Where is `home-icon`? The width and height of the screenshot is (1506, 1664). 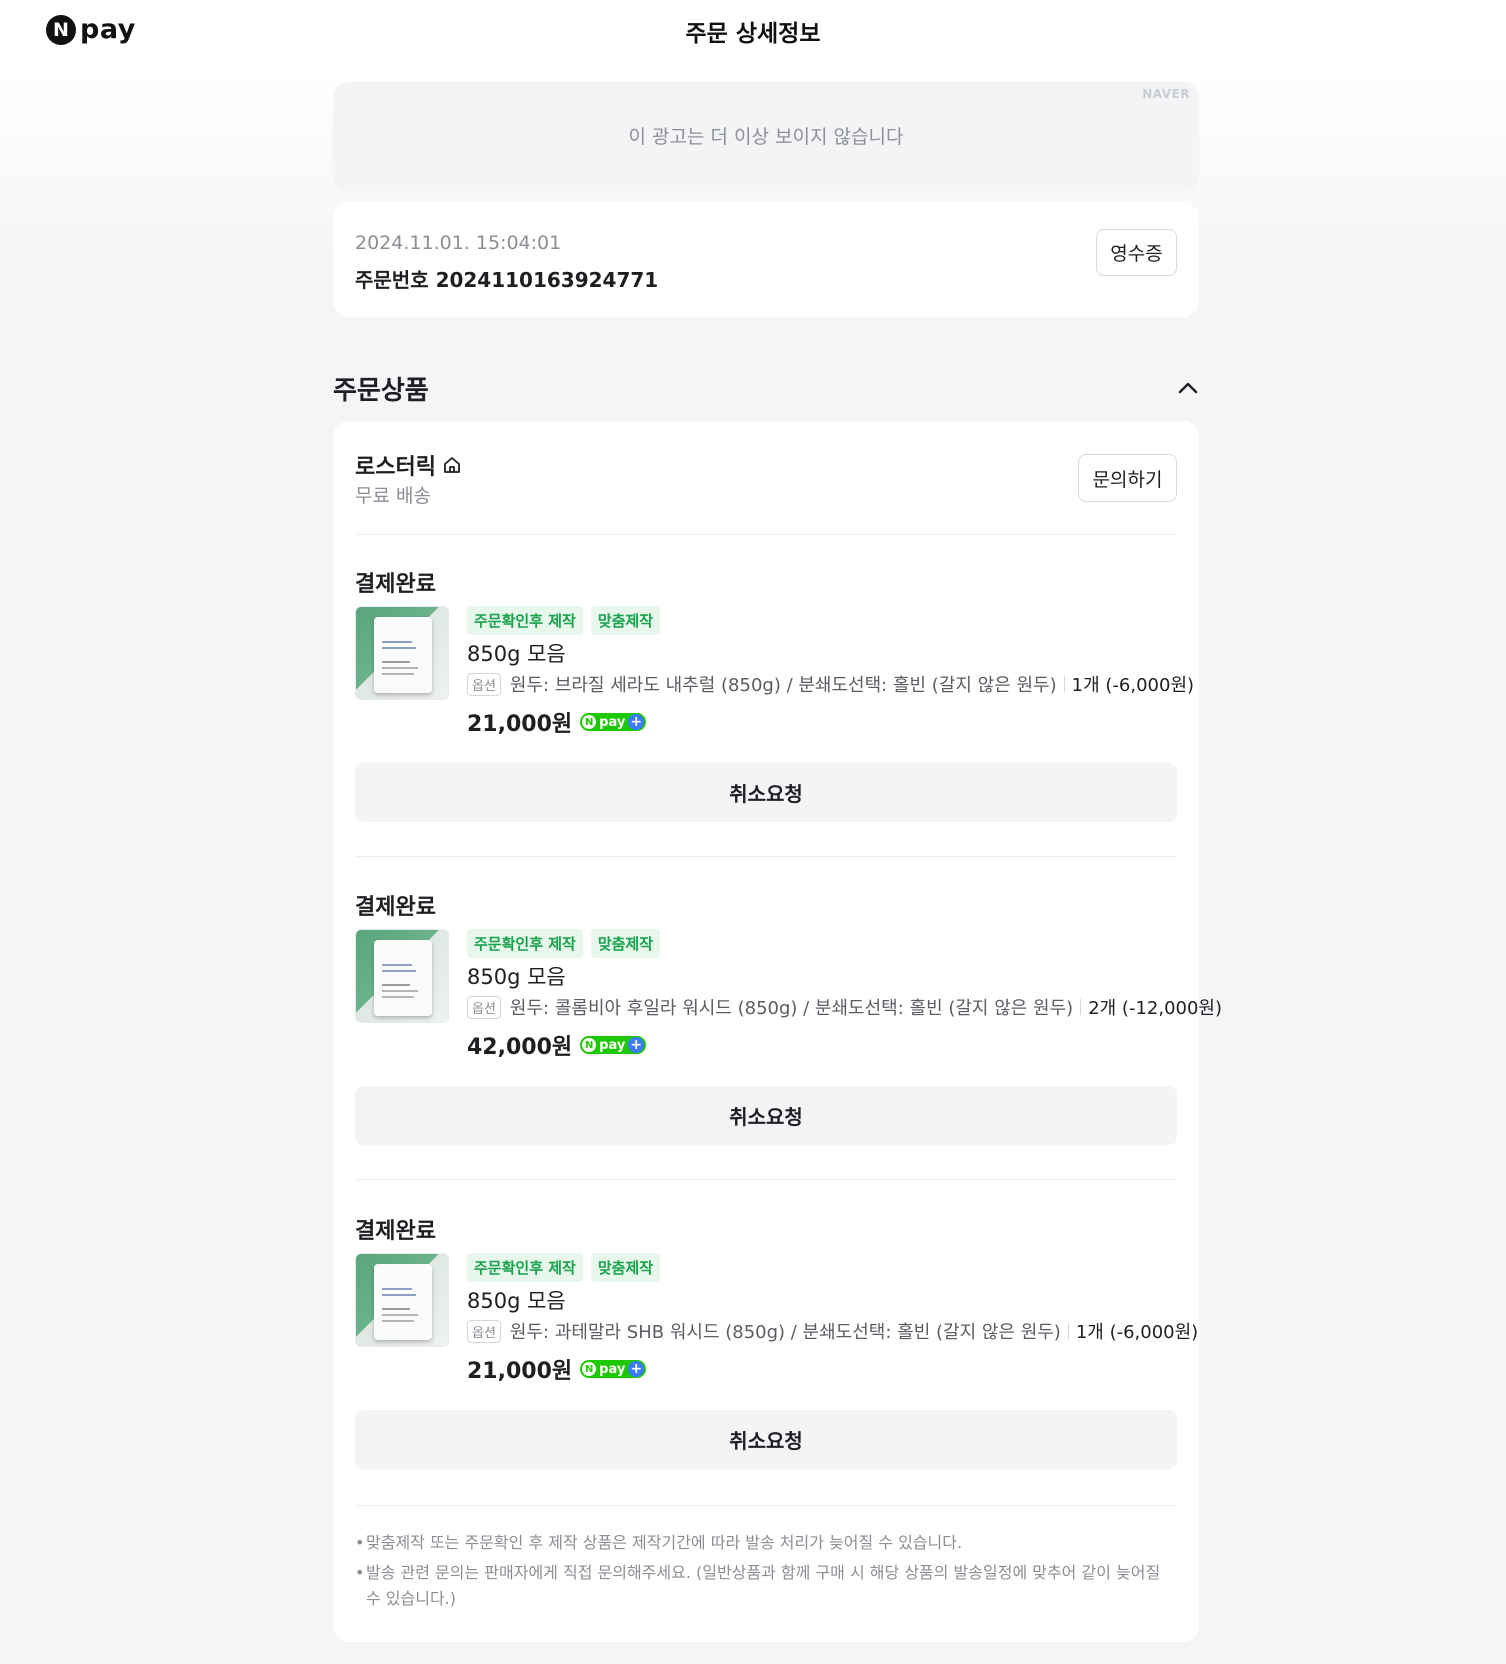
home-icon is located at coordinates (452, 465).